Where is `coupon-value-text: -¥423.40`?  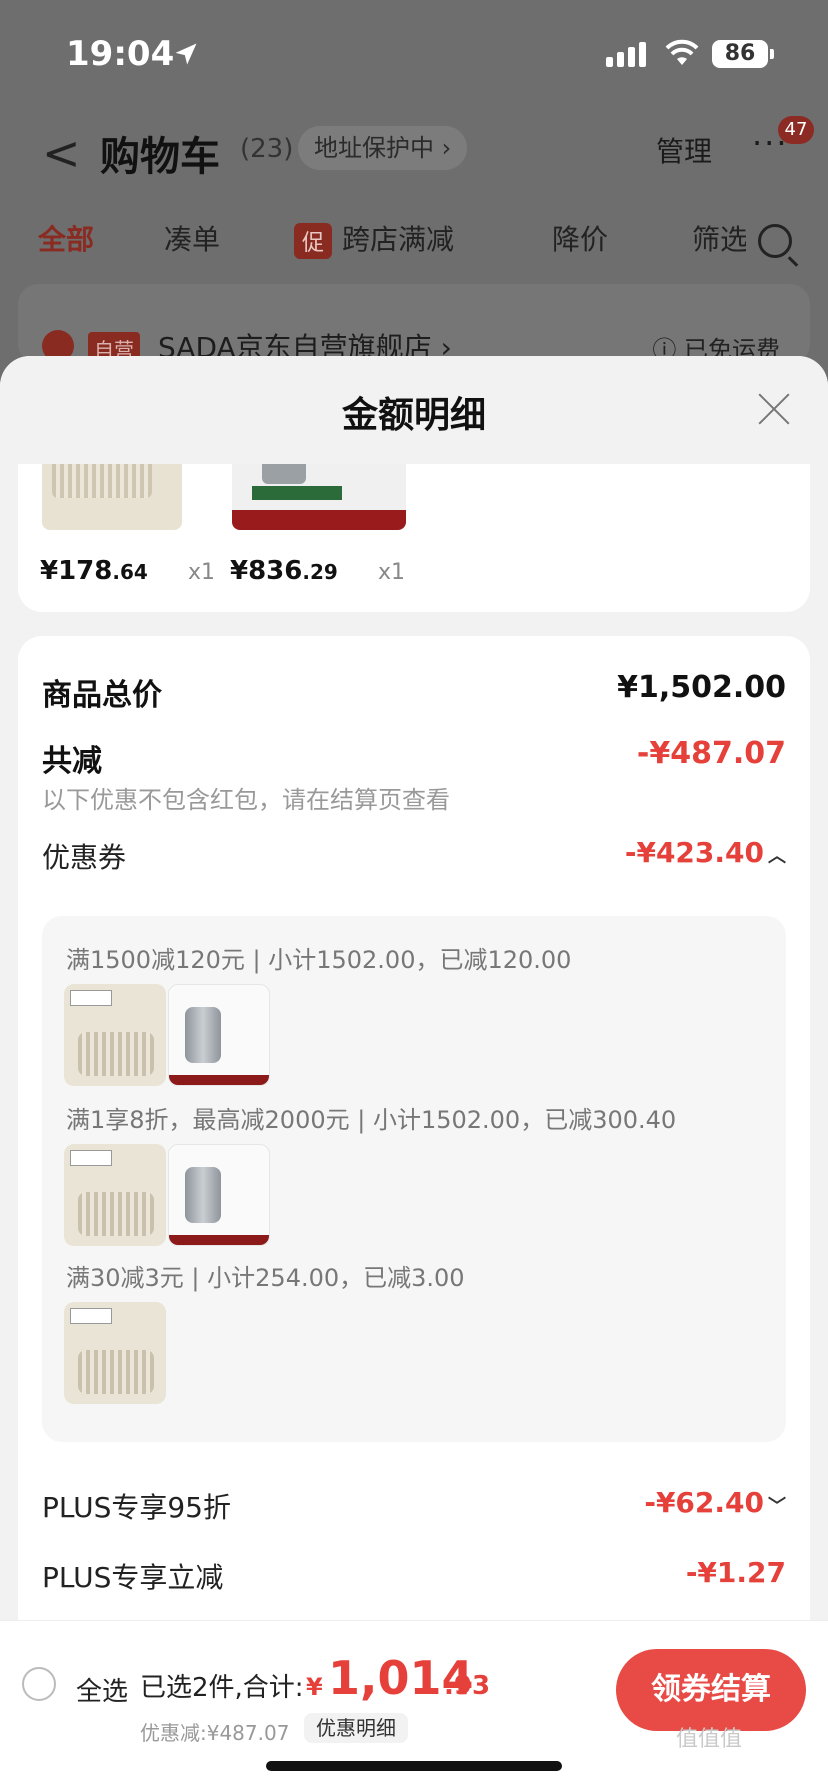 coupon-value-text: -¥423.40 is located at coordinates (694, 852).